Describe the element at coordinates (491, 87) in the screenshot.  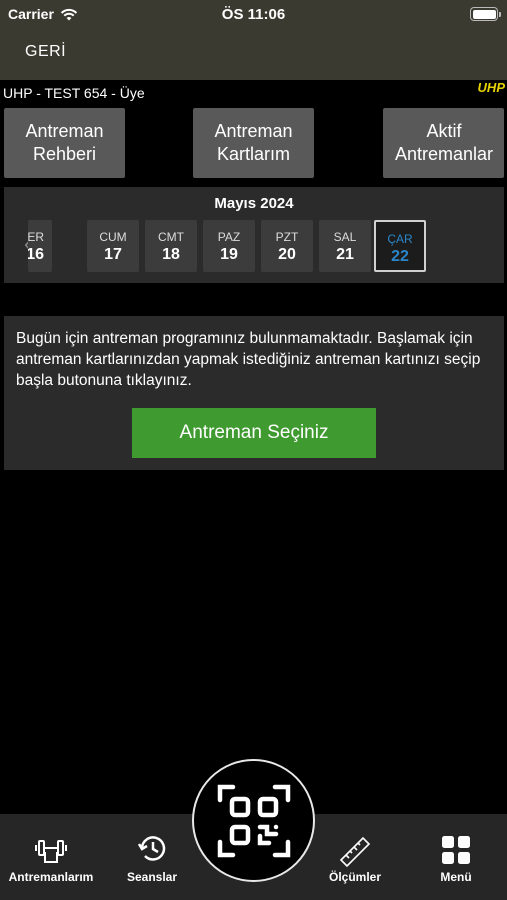
I see `app-logo: UHP` at that location.